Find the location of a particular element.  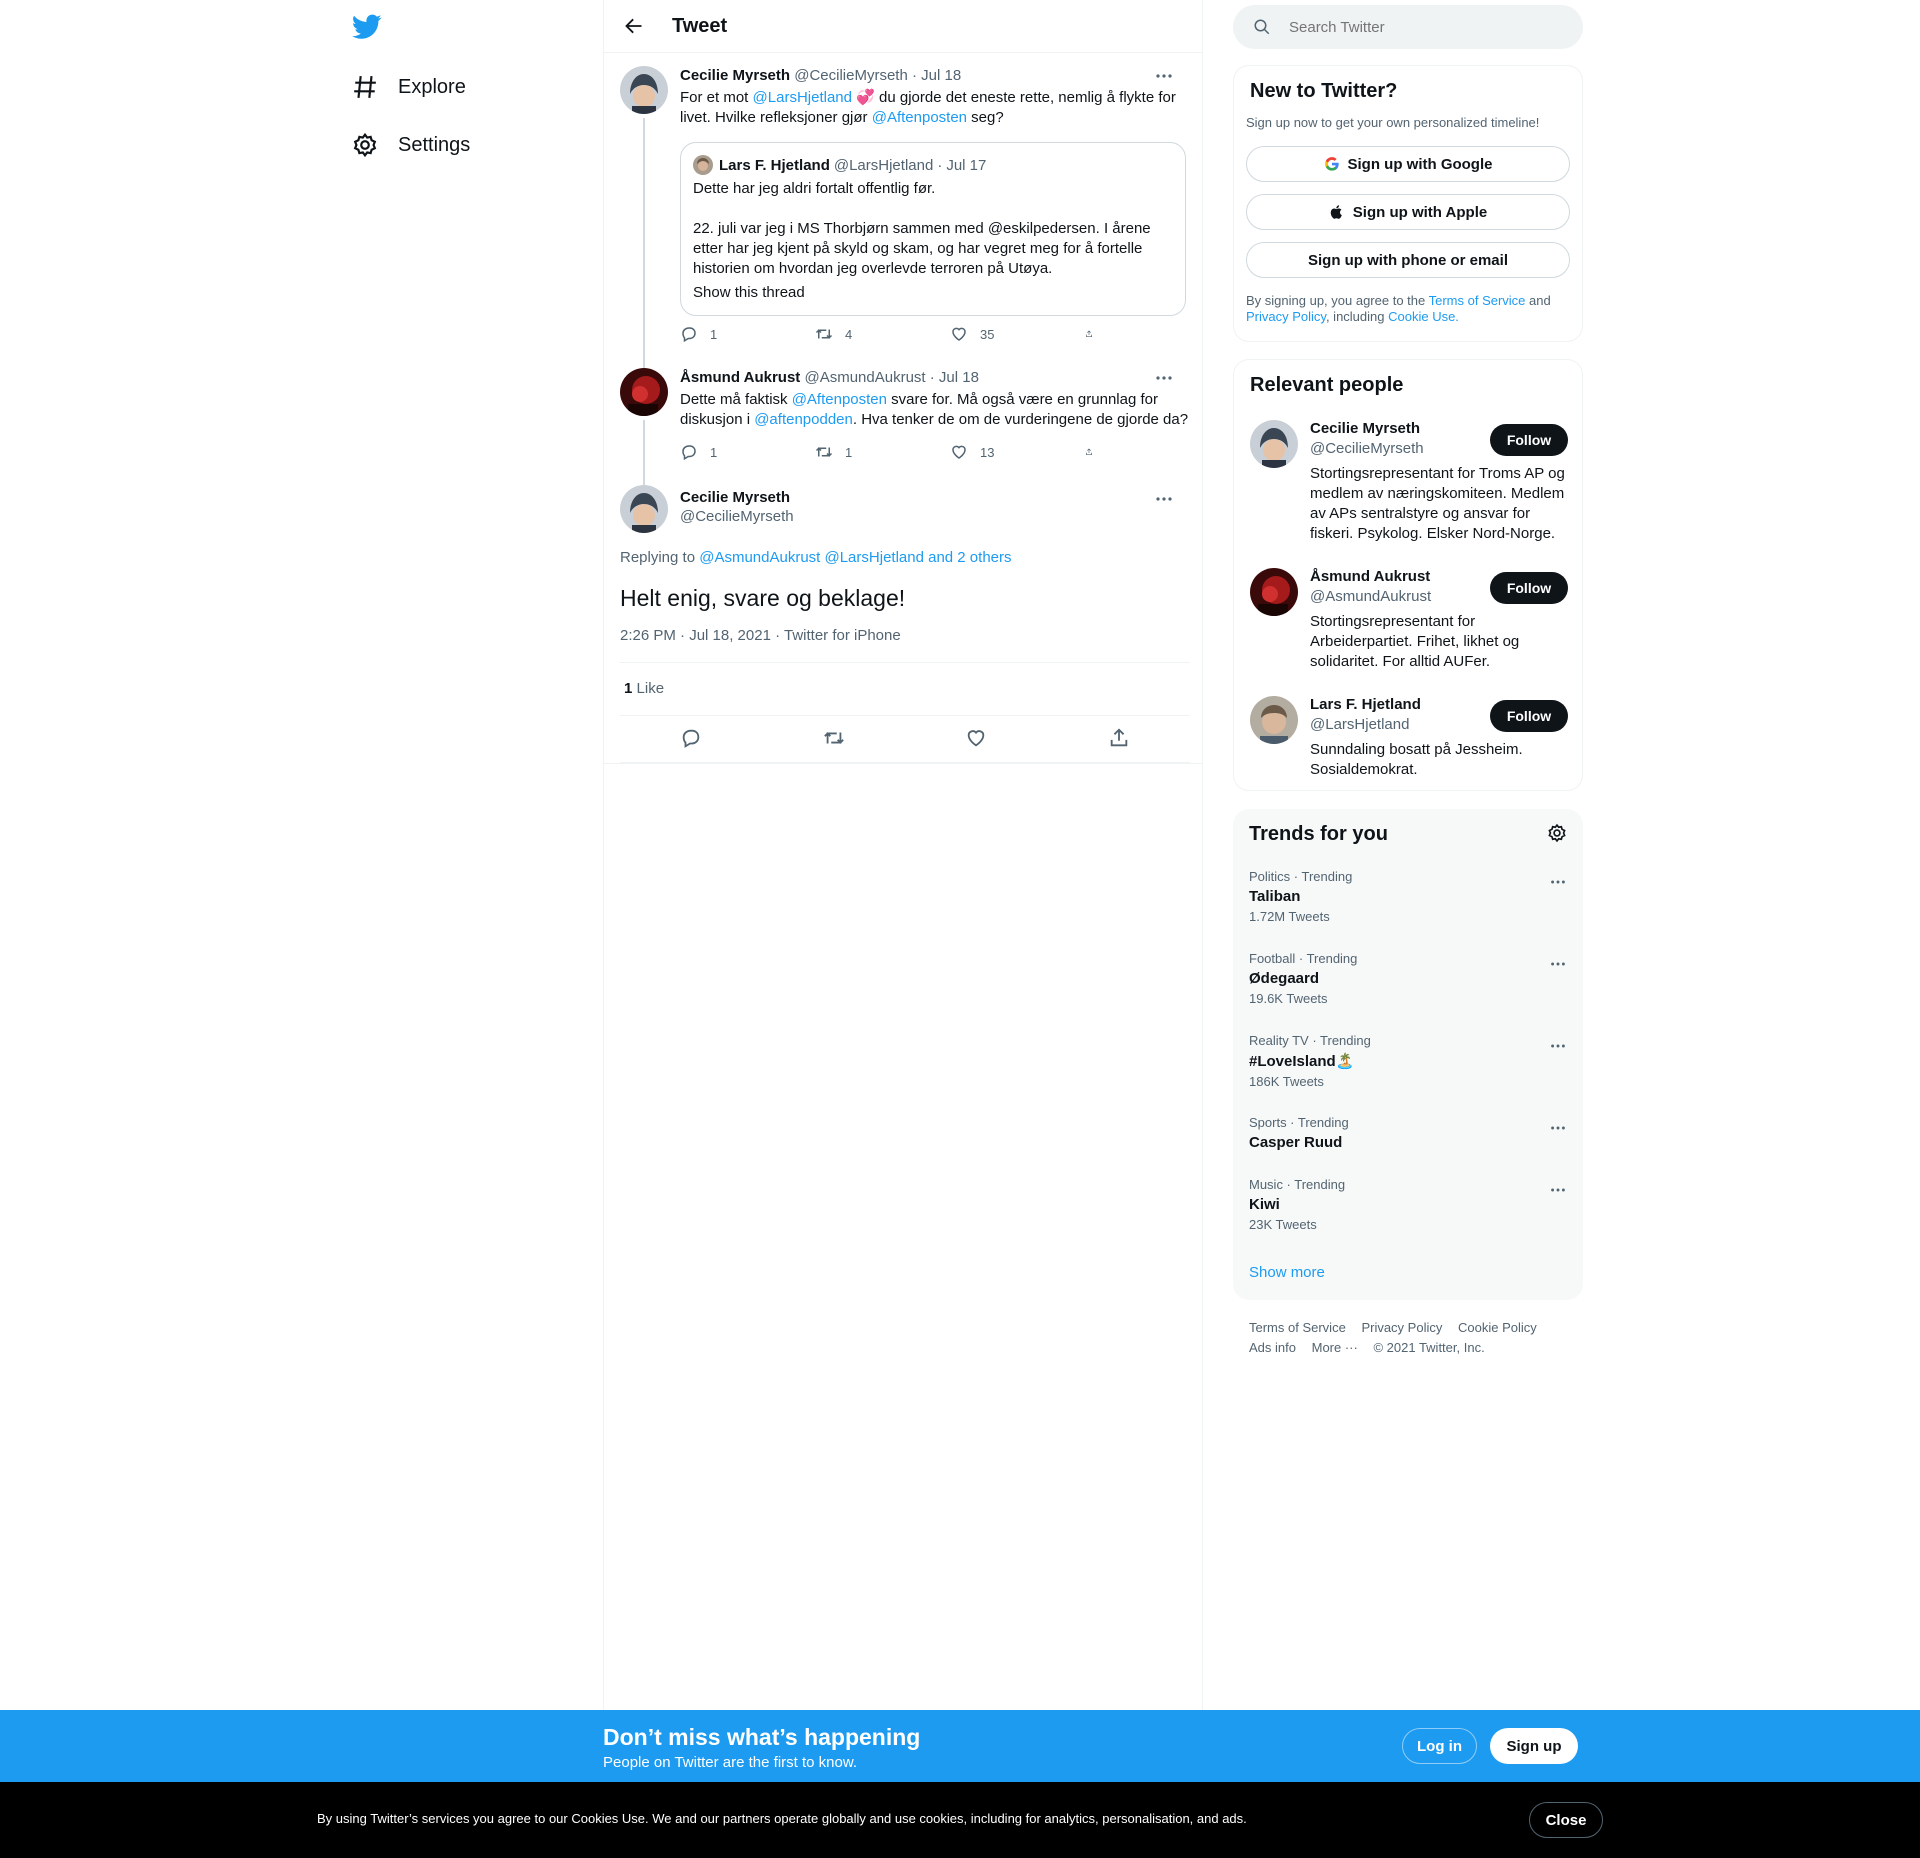

retweet-button: 1 is located at coordinates (882, 452).